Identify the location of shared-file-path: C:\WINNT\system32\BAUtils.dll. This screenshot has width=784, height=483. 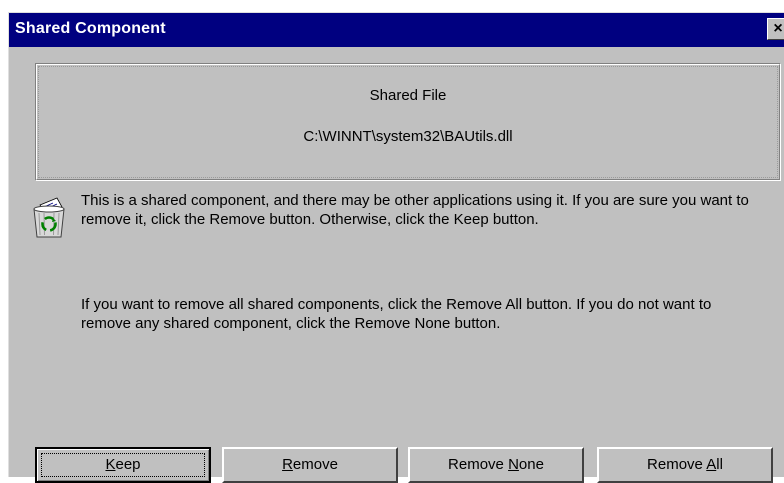
(408, 136).